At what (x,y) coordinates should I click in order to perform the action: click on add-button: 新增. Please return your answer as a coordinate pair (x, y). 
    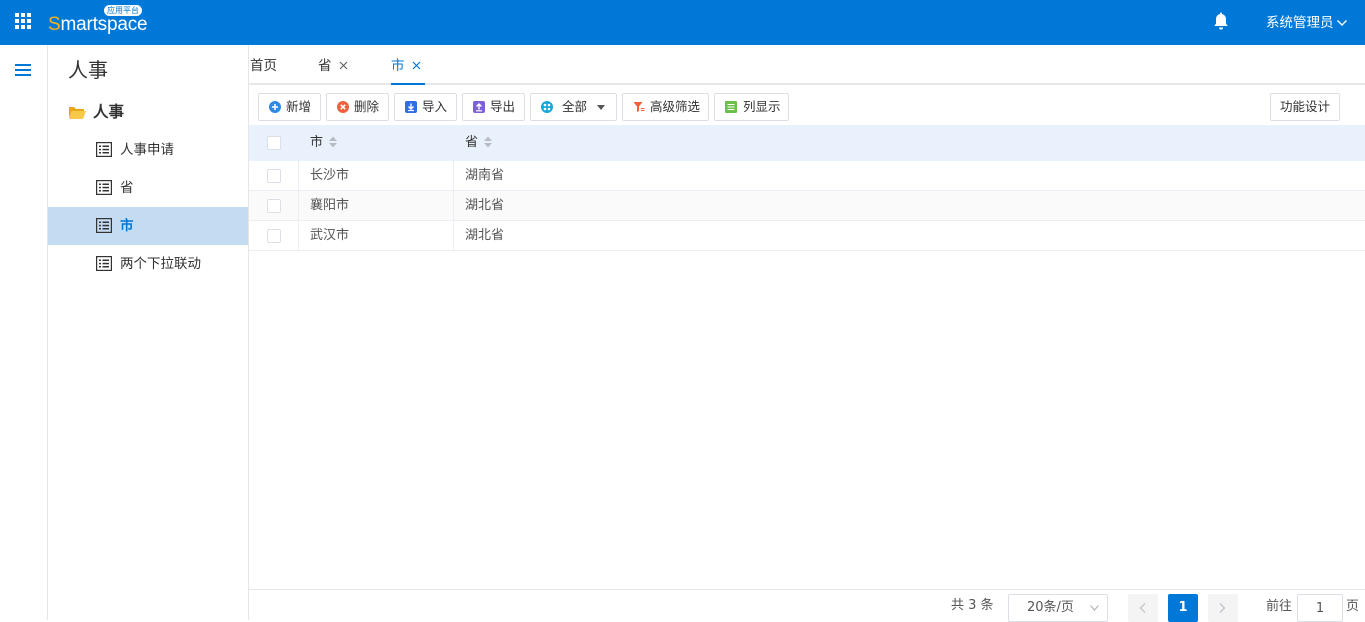
    Looking at the image, I should click on (289, 107).